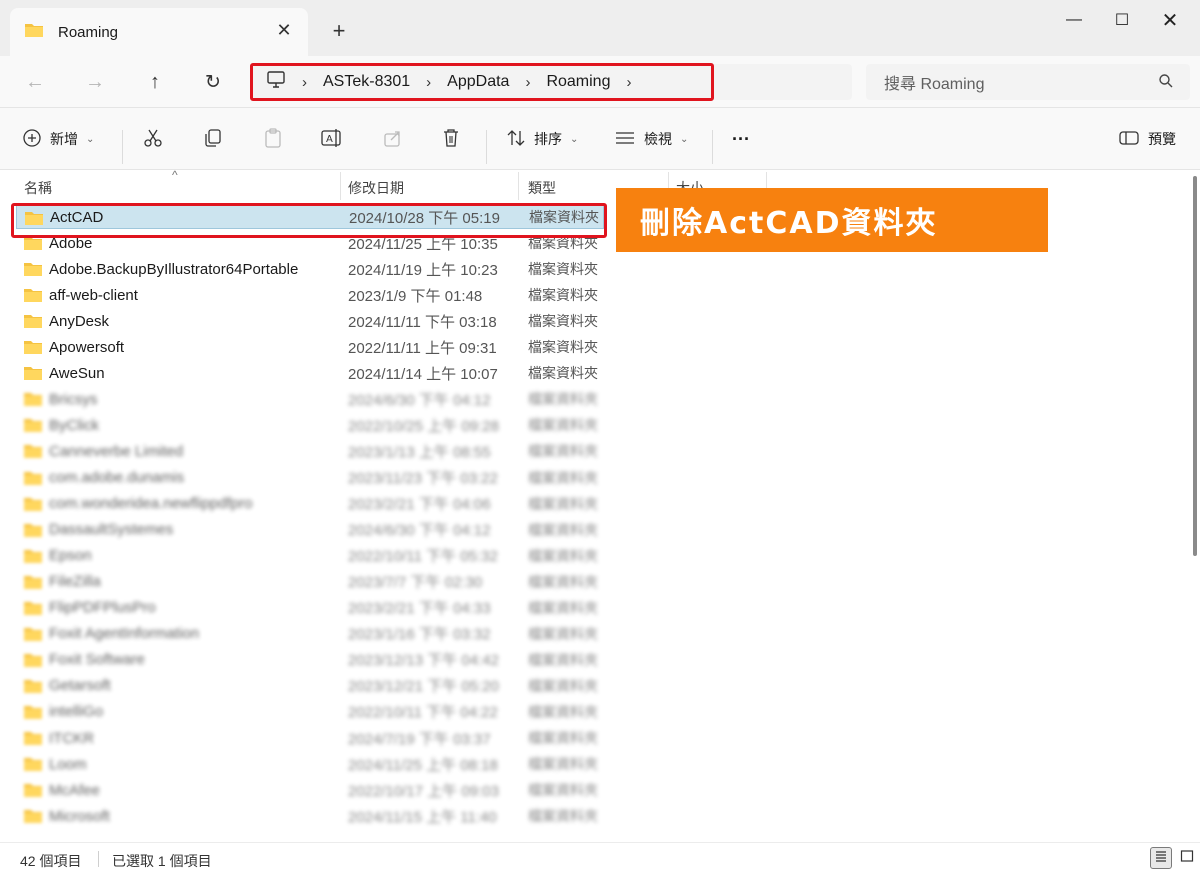 Image resolution: width=1200 pixels, height=874 pixels. What do you see at coordinates (310, 738) in the screenshot?
I see `table-row: ITCKR 2024/7/19 下午 03:37 檔案資料夾` at bounding box center [310, 738].